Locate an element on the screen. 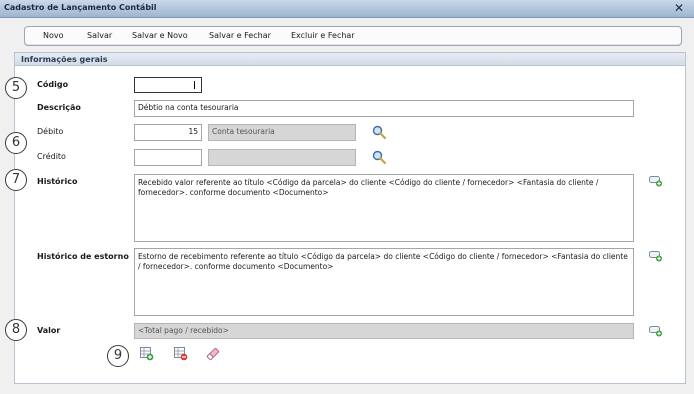 The image size is (694, 394). novo-button: Novo is located at coordinates (53, 35).